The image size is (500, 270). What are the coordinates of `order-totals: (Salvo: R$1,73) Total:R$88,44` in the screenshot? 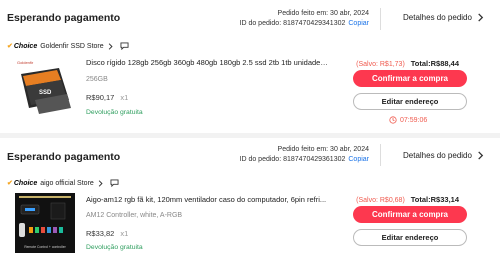 It's located at (407, 63).